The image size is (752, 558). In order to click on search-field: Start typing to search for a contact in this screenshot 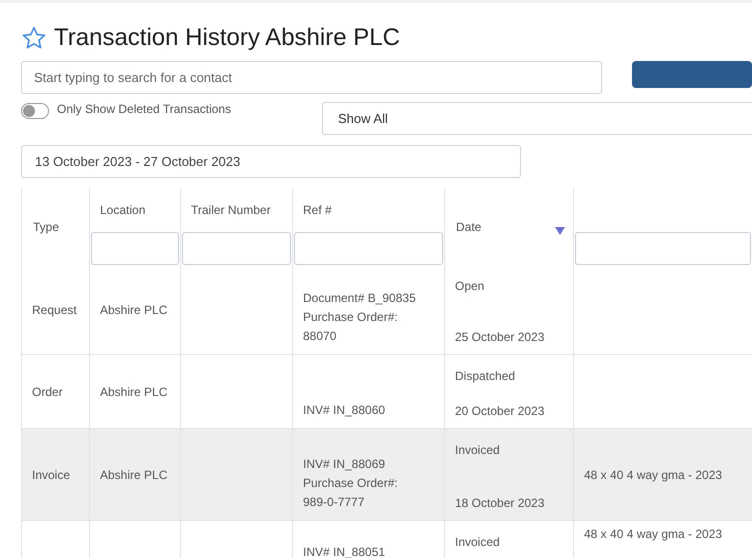, I will do `click(311, 77)`.